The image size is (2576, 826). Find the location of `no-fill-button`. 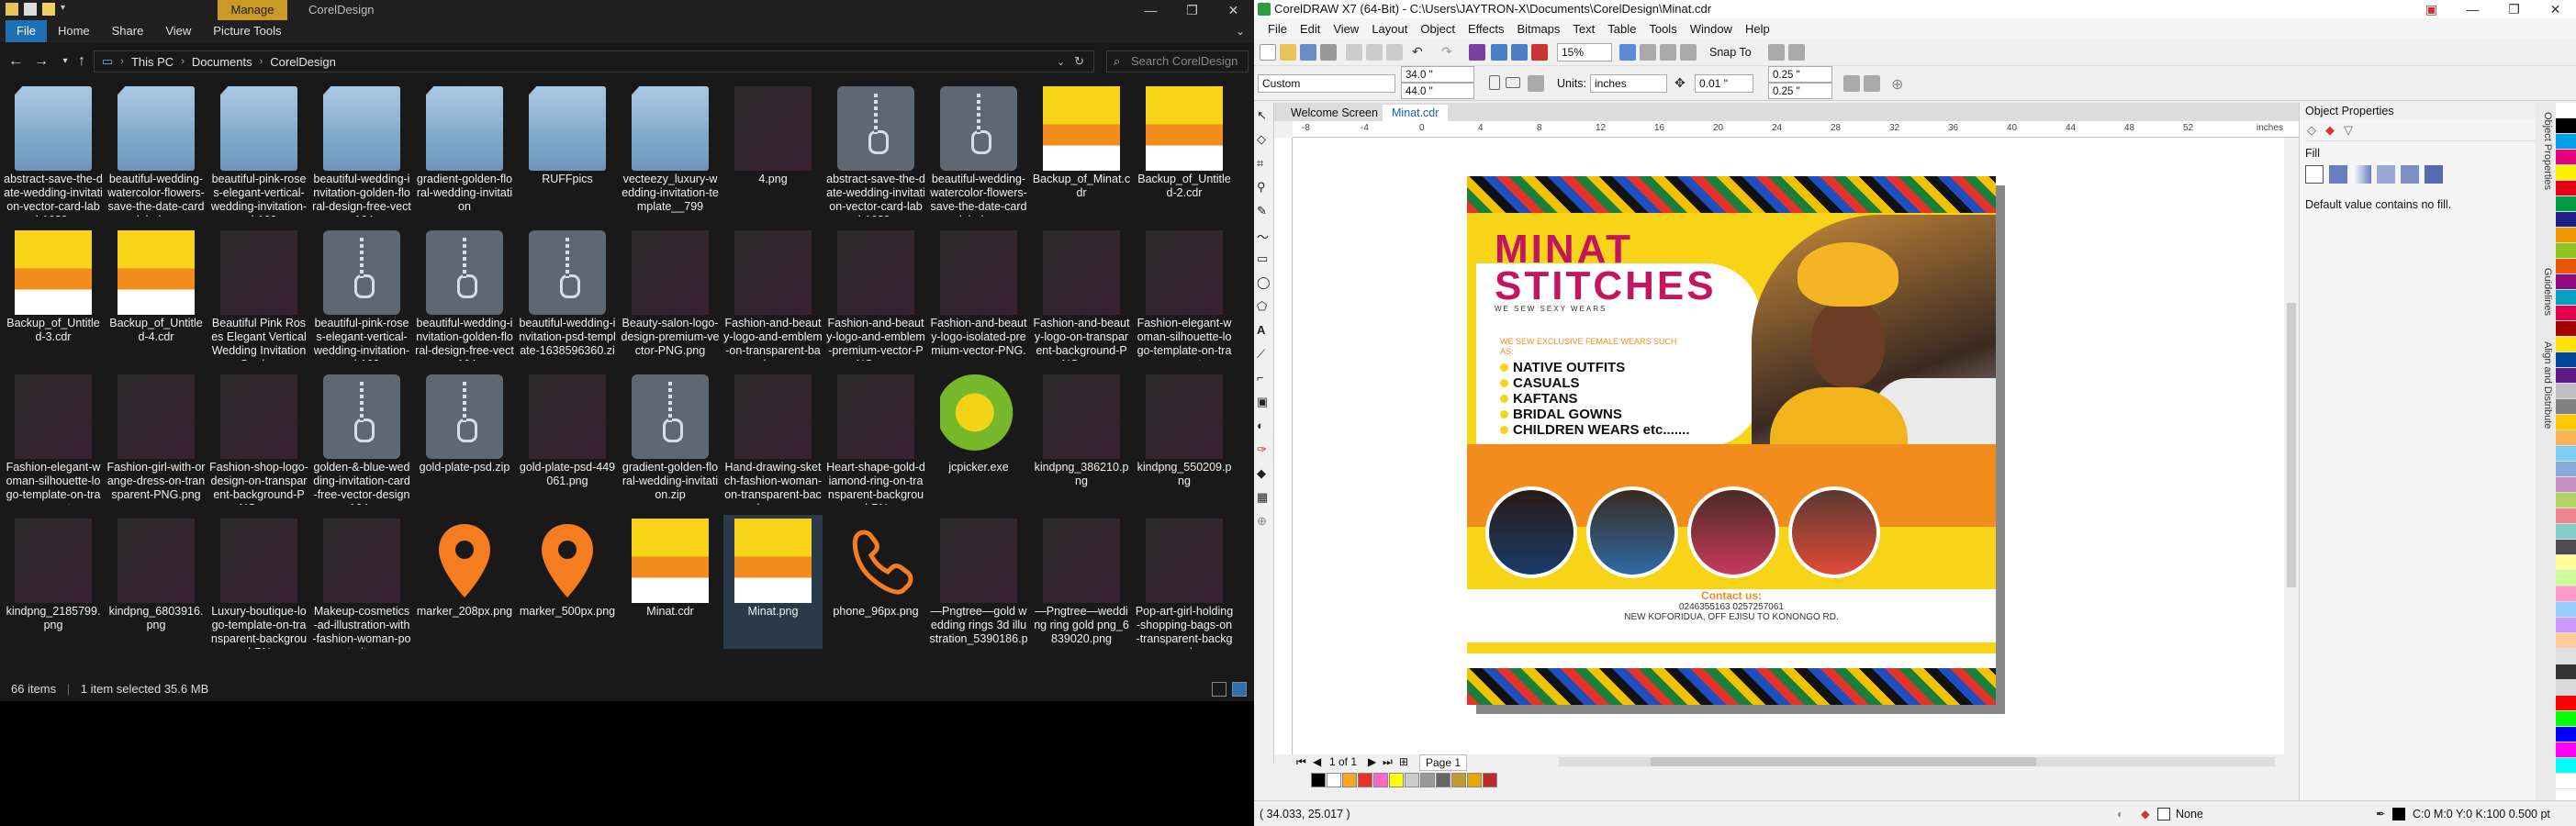

no-fill-button is located at coordinates (2314, 175).